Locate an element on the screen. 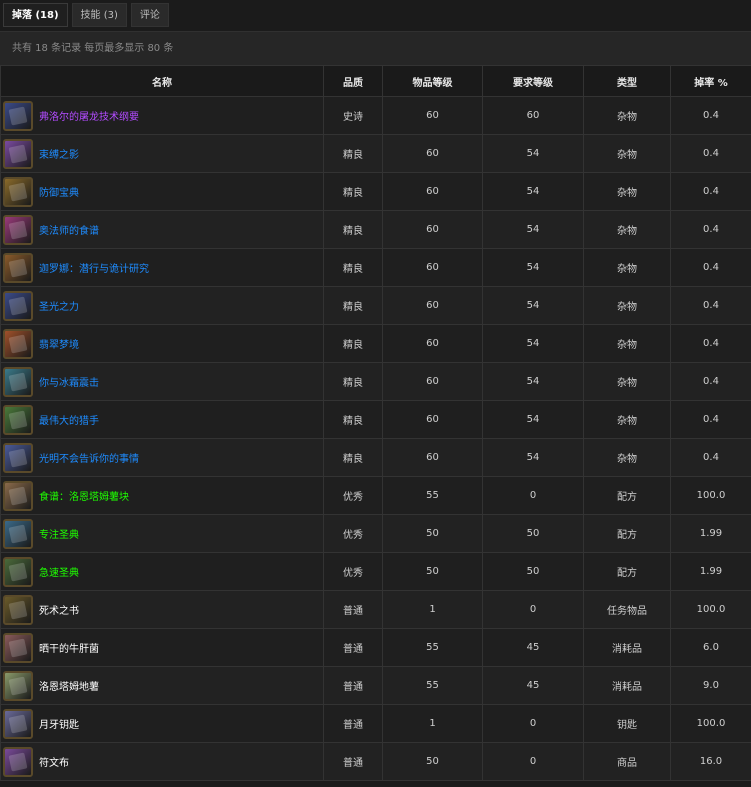  cell-quality: 史诗 is located at coordinates (353, 115).